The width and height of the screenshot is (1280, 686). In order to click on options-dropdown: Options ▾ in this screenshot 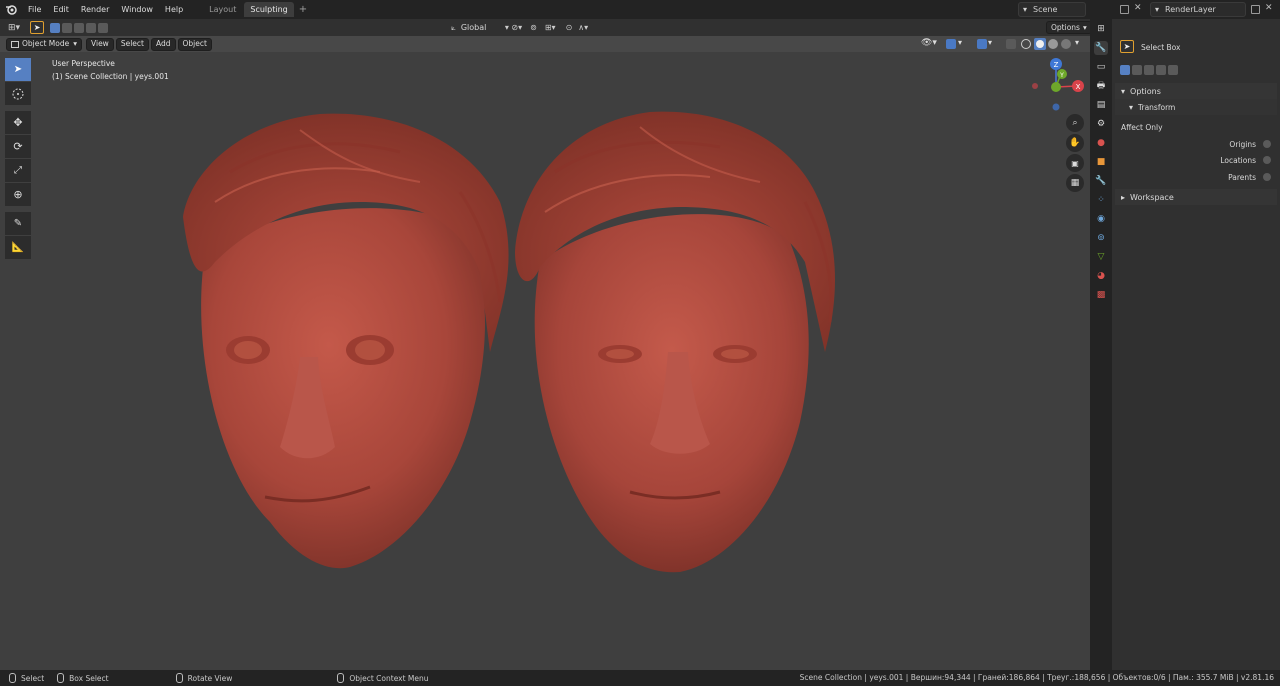, I will do `click(1069, 27)`.